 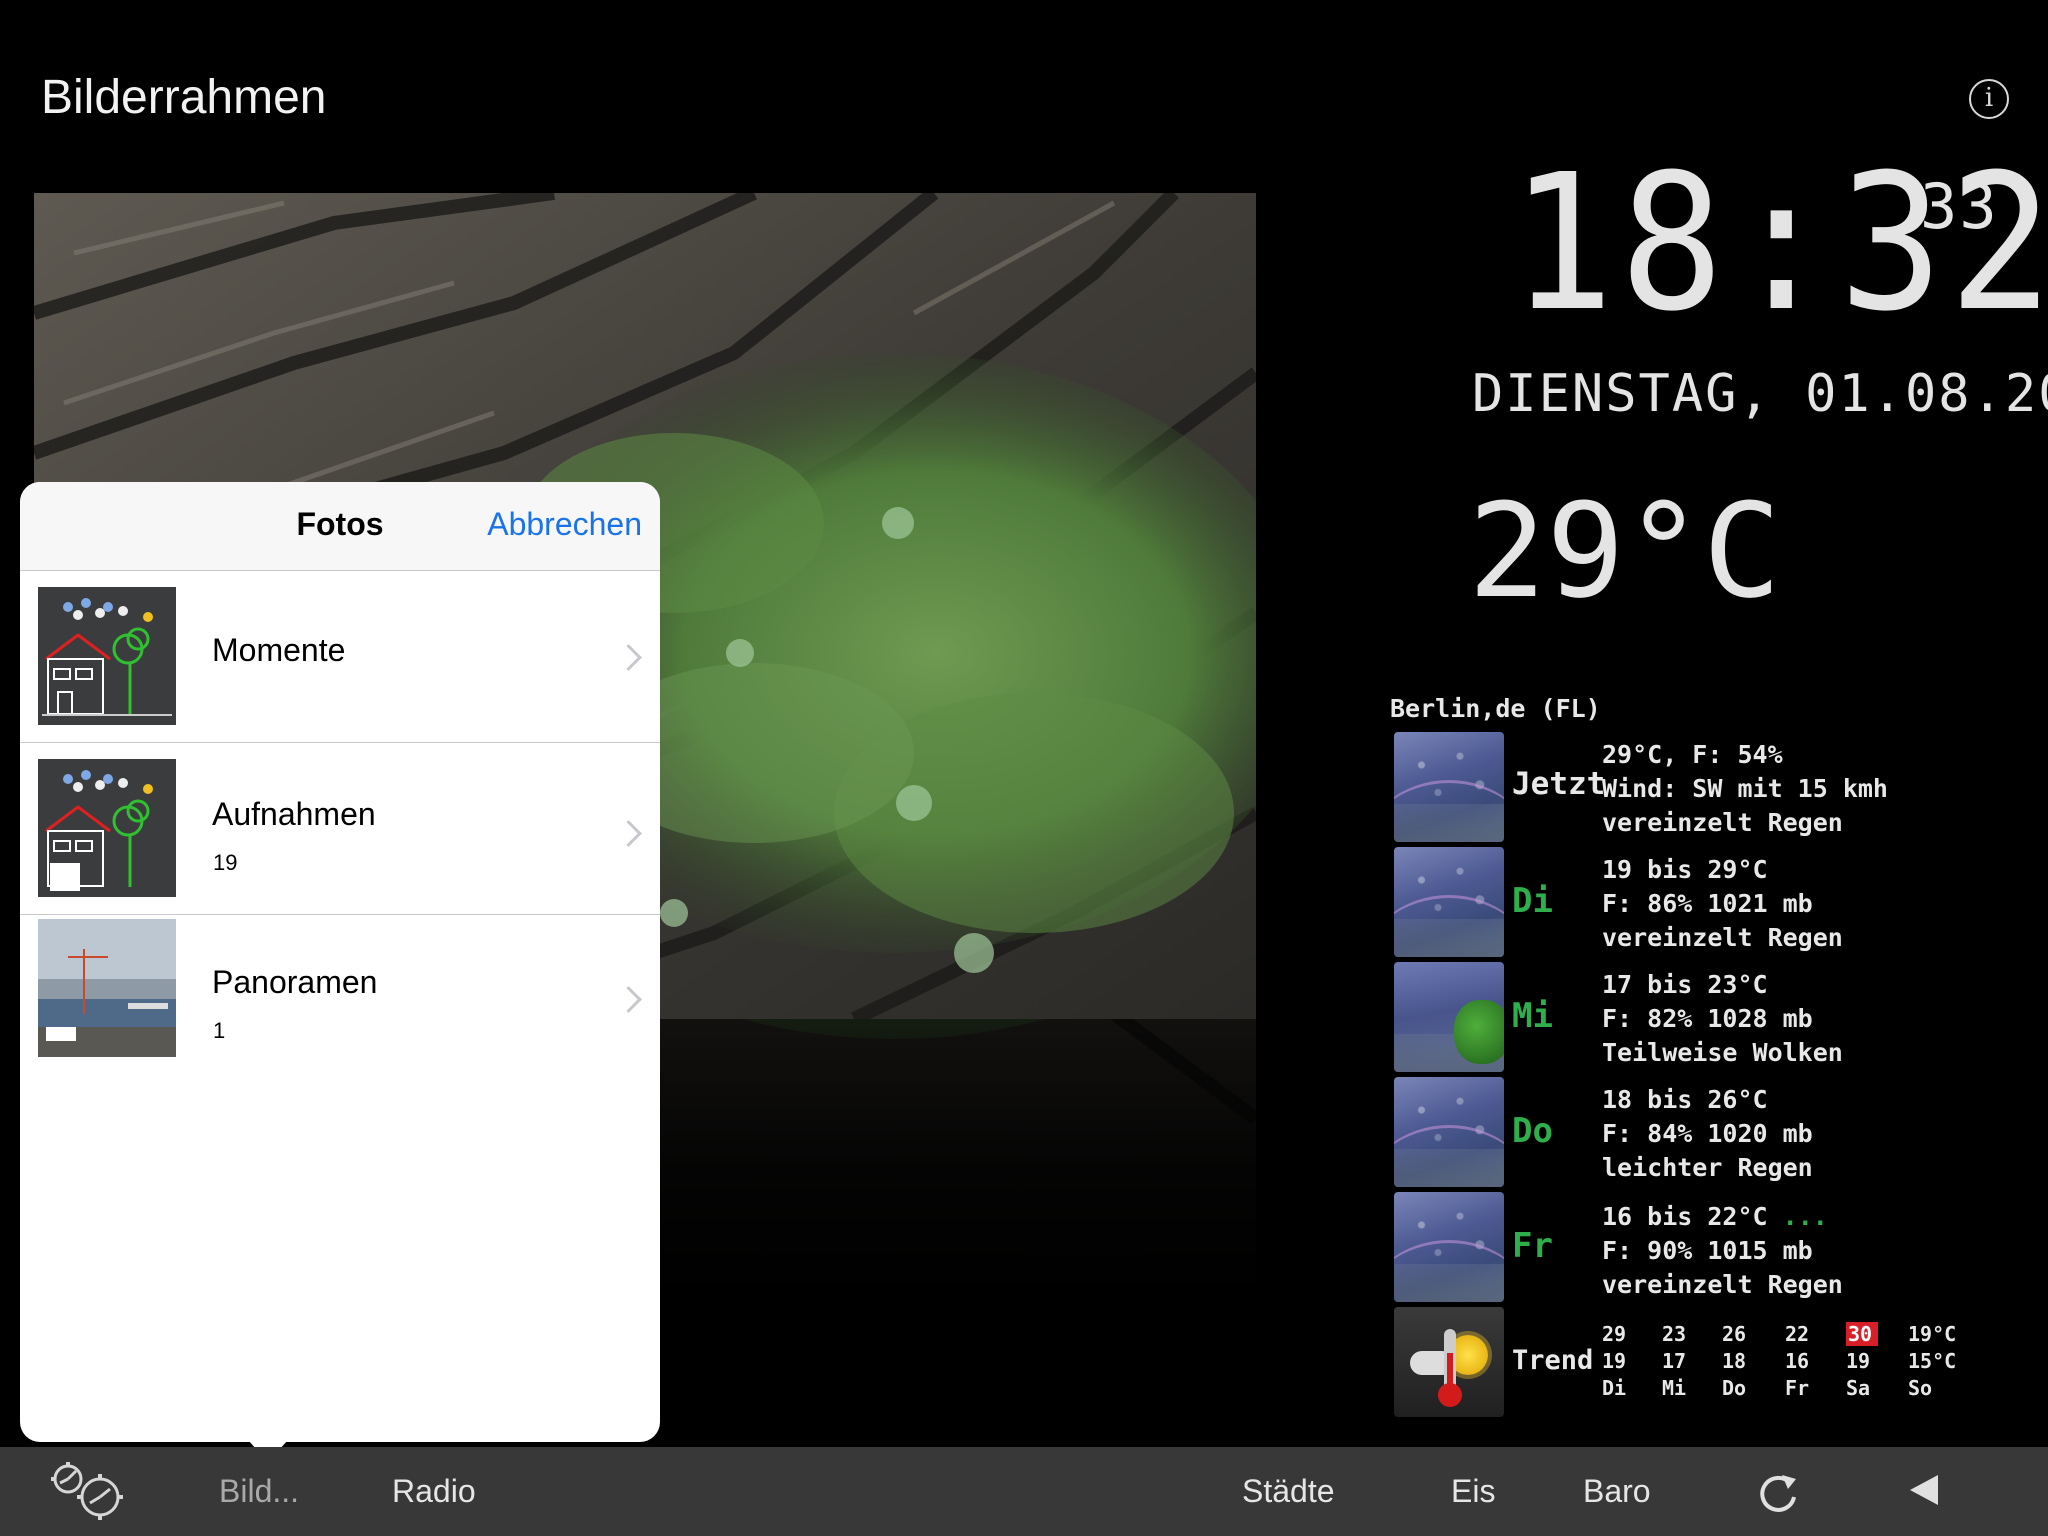 What do you see at coordinates (1614, 1361) in the screenshot?
I see `trend-column: 29 19 Di` at bounding box center [1614, 1361].